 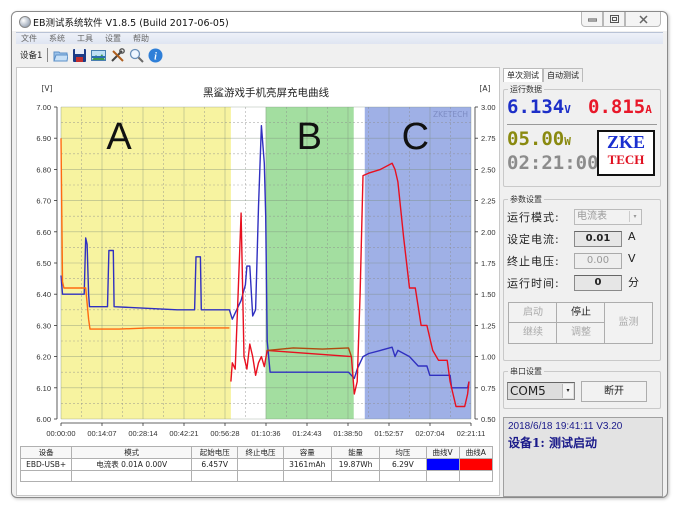 I want to click on maximize-button, so click(x=614, y=19).